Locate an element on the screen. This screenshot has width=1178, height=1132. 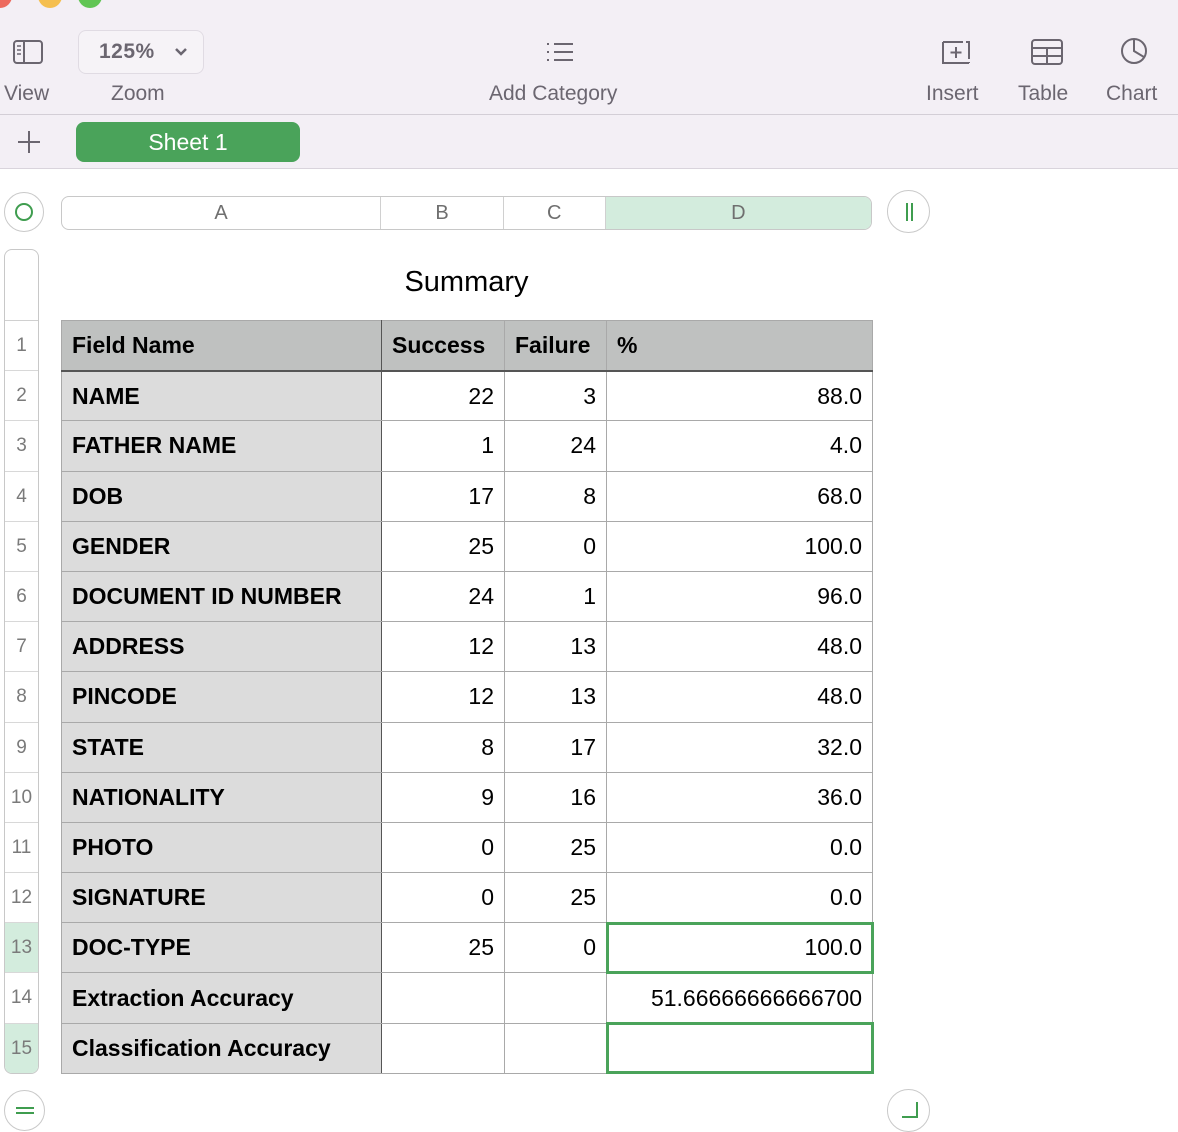
row-header: 1 is located at coordinates (21, 346).